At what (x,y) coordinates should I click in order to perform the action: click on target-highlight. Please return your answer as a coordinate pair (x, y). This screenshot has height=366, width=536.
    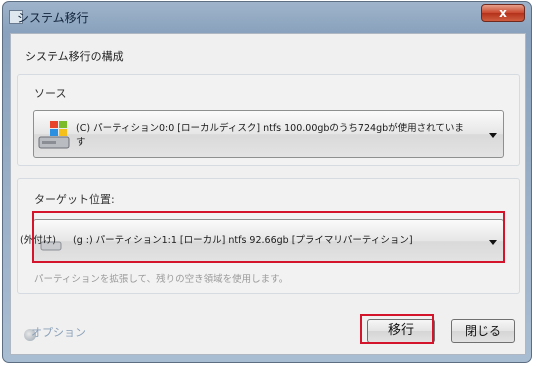
    Looking at the image, I should click on (268, 237).